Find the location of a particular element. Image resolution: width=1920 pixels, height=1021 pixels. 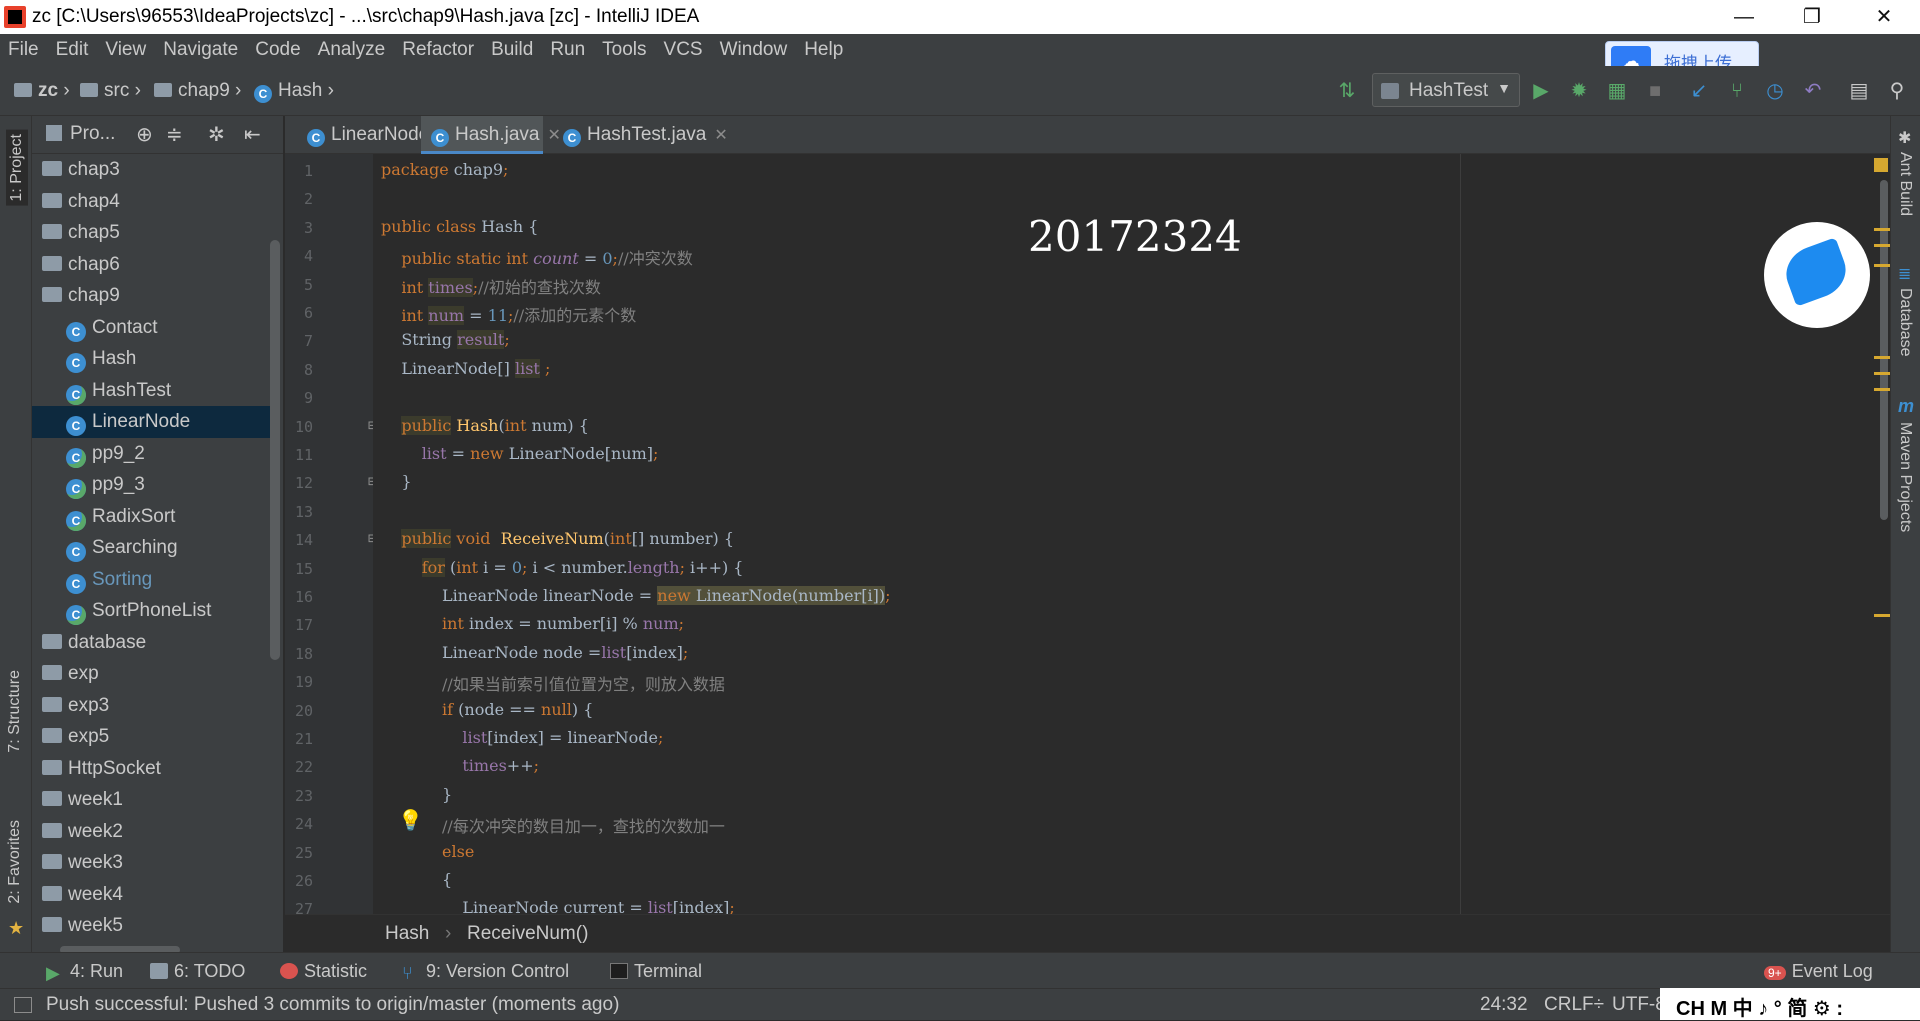

menu-tools: Tools is located at coordinates (624, 50).